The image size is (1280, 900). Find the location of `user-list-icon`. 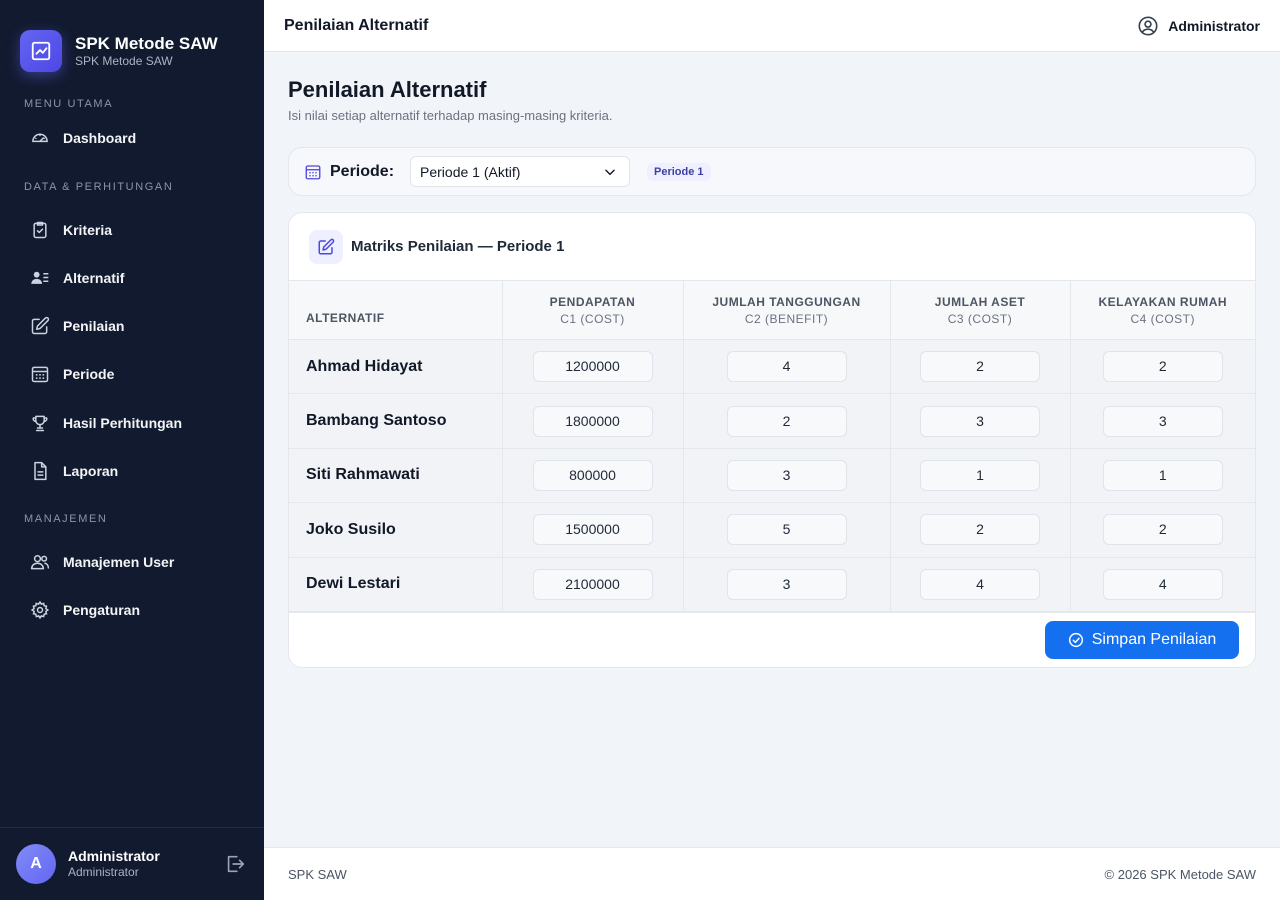

user-list-icon is located at coordinates (40, 277).